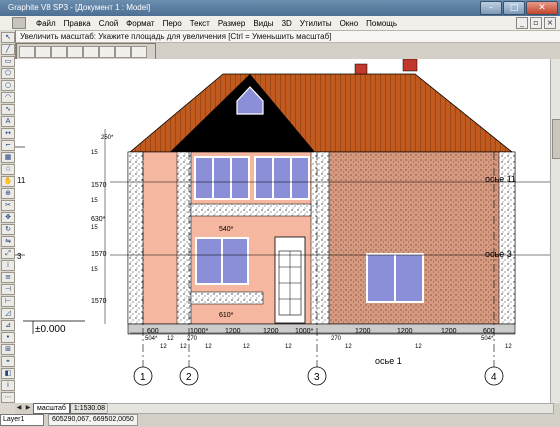 Image resolution: width=560 pixels, height=427 pixels. I want to click on menu-pen: Перо, so click(172, 23).